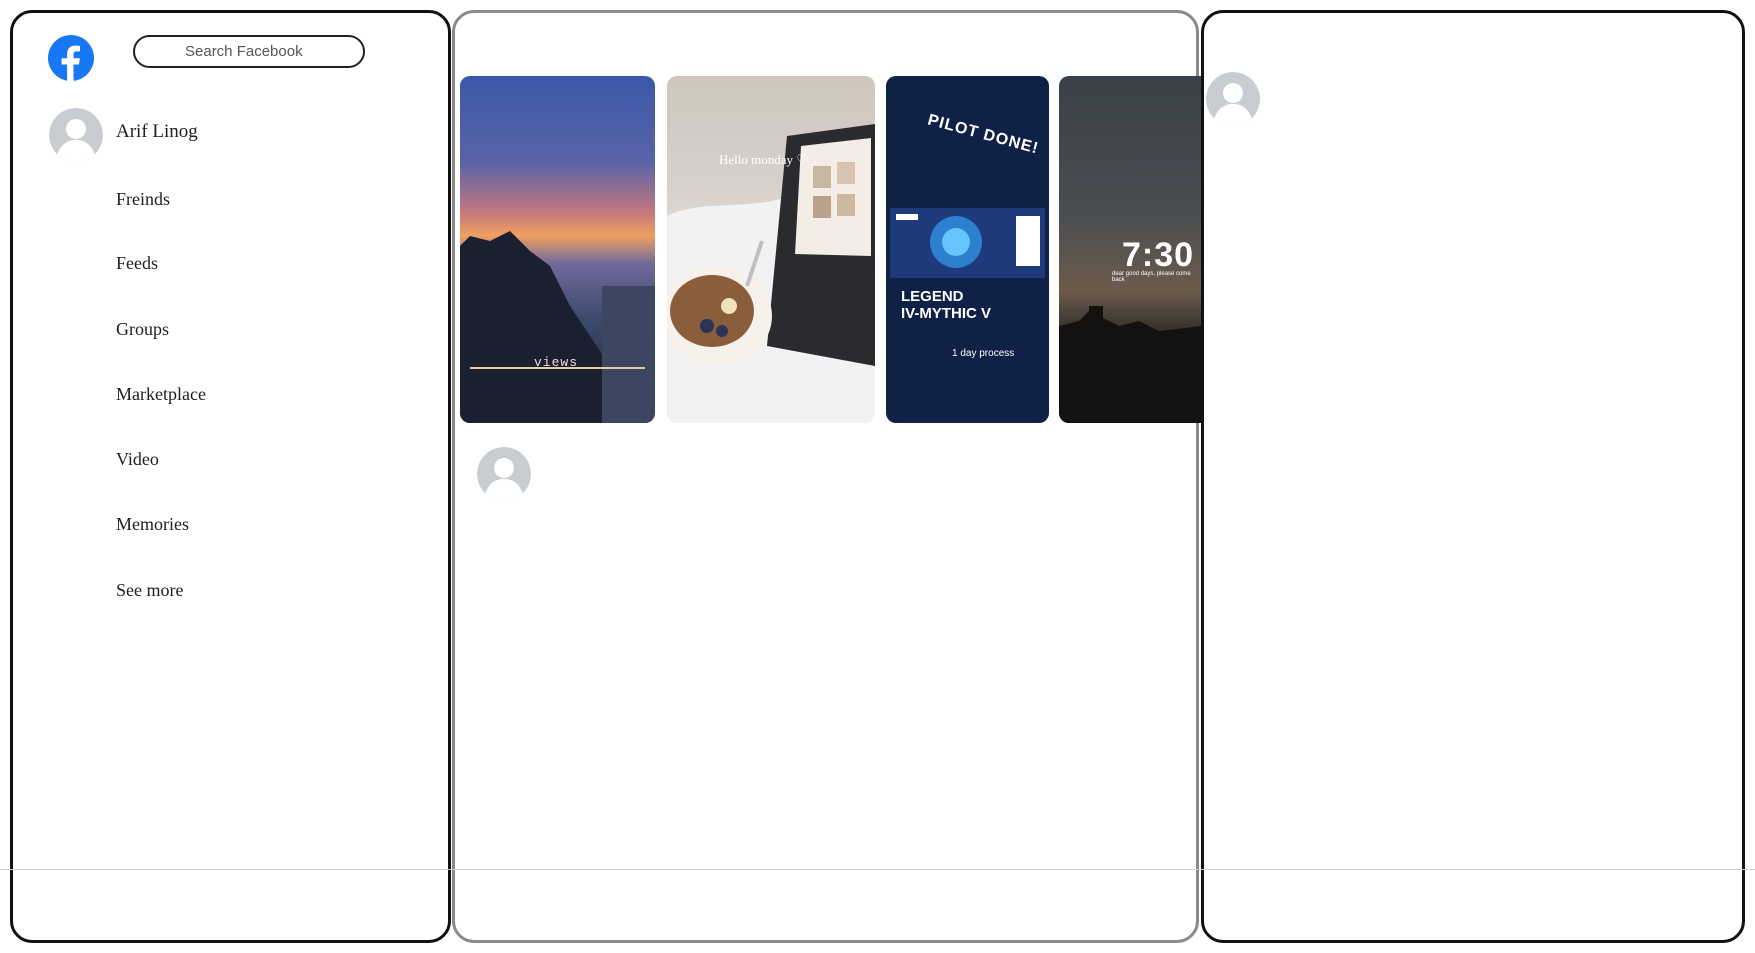 This screenshot has height=953, width=1755. What do you see at coordinates (763, 159) in the screenshot?
I see `story-caption: Hello monday ♡` at bounding box center [763, 159].